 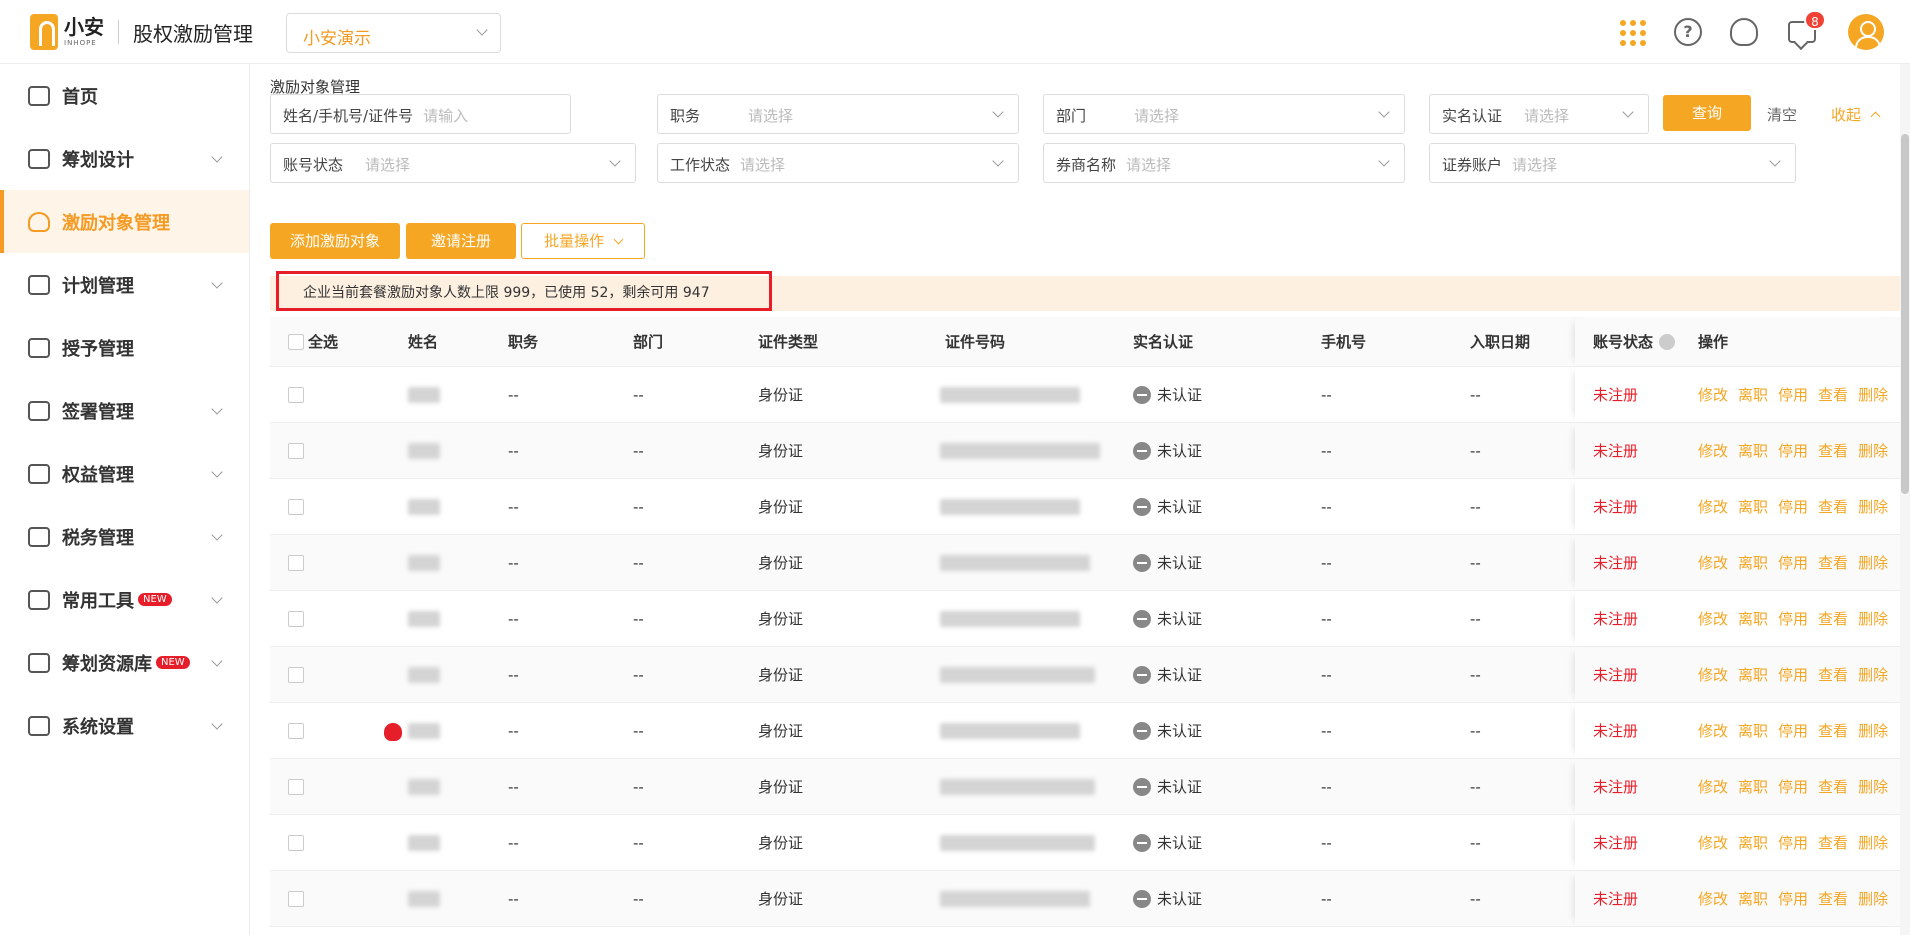 I want to click on scrollbar-thumb, so click(x=1905, y=314).